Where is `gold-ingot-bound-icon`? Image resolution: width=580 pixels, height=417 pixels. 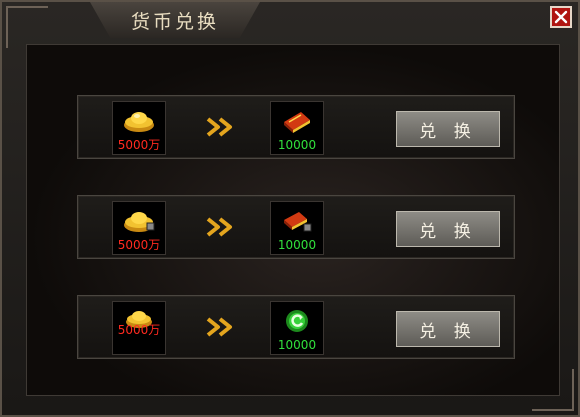
gold-ingot-bound-icon is located at coordinates (139, 222).